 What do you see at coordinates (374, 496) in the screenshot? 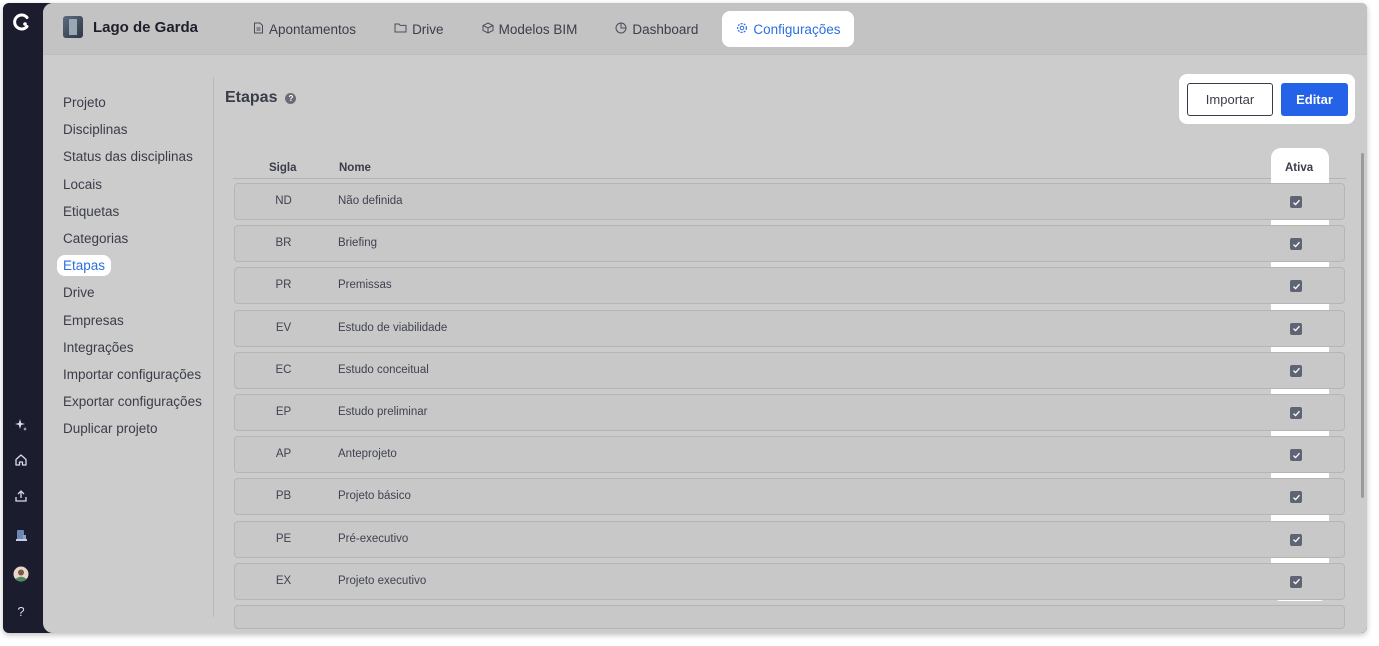
I see `row-nome: Projeto básico` at bounding box center [374, 496].